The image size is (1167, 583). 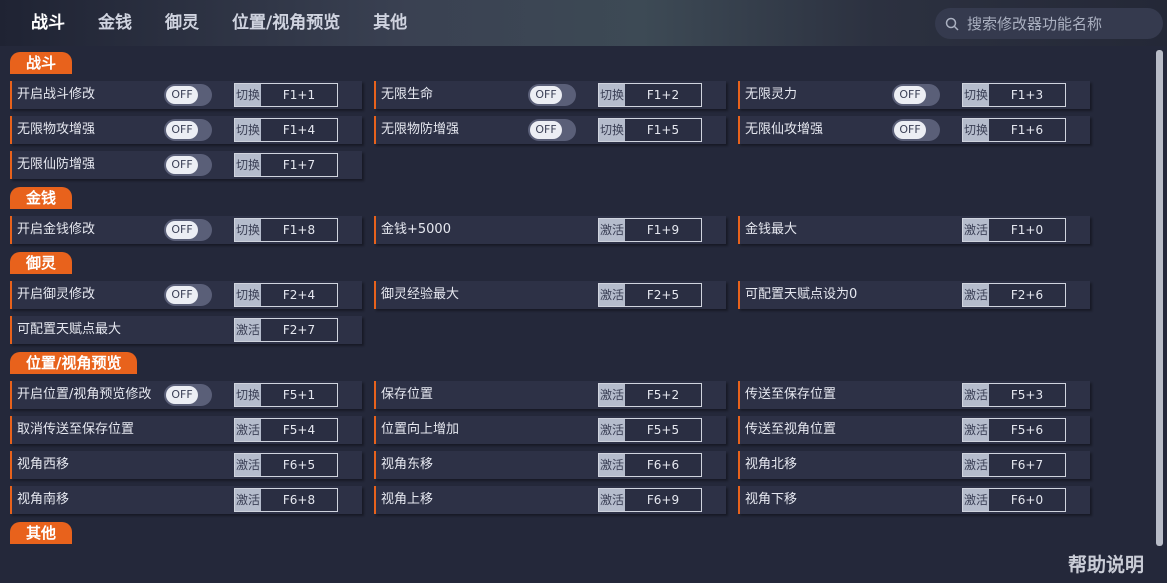 What do you see at coordinates (1062, 23) in the screenshot?
I see `search-input` at bounding box center [1062, 23].